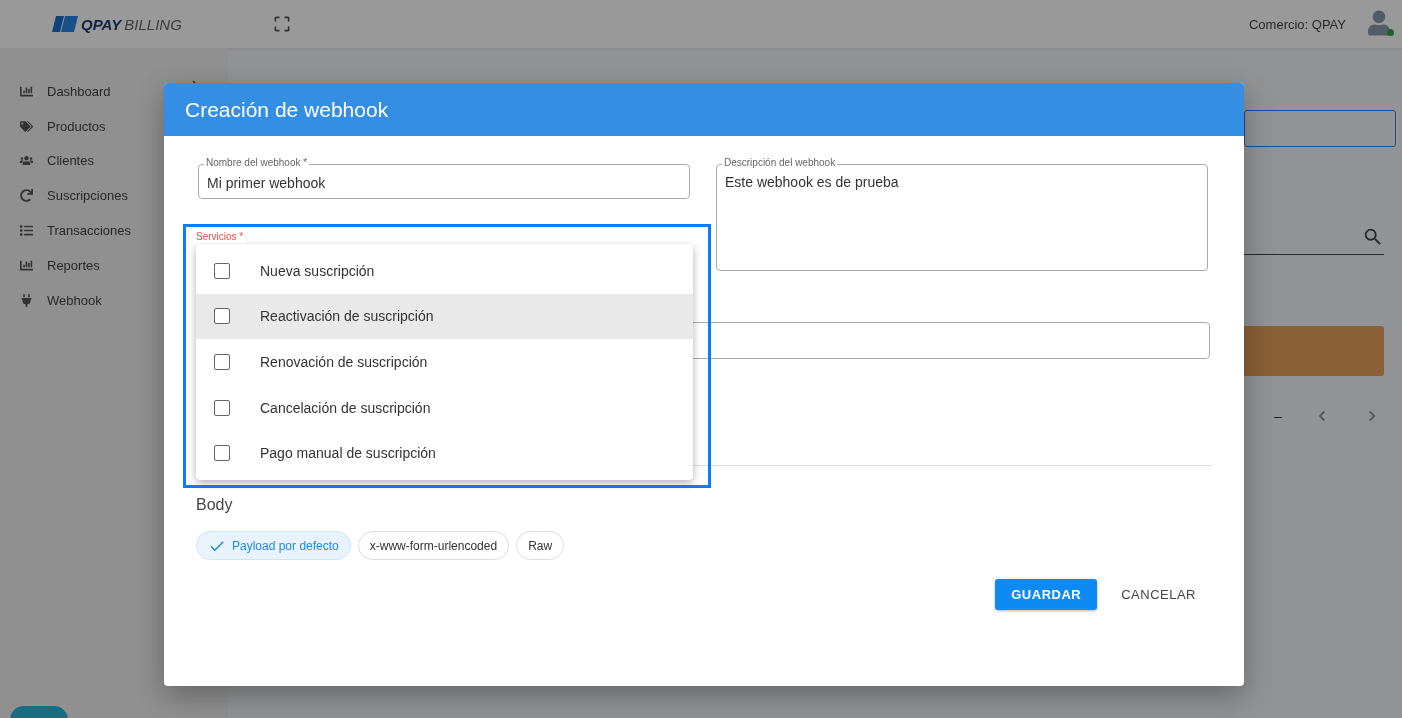  Describe the element at coordinates (1278, 416) in the screenshot. I see `page-range: –` at that location.